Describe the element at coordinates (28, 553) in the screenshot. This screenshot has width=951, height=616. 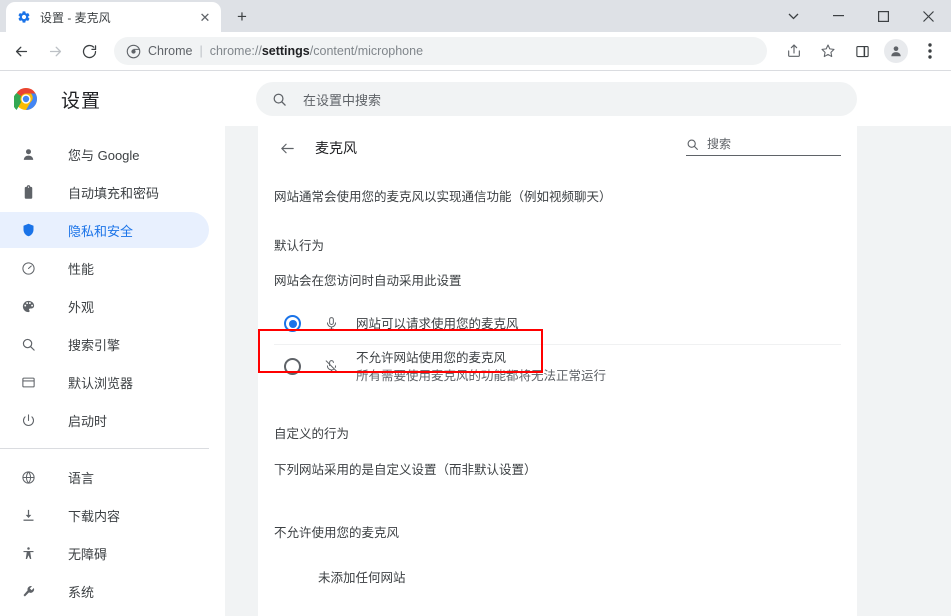
I see `accessibility-icon` at that location.